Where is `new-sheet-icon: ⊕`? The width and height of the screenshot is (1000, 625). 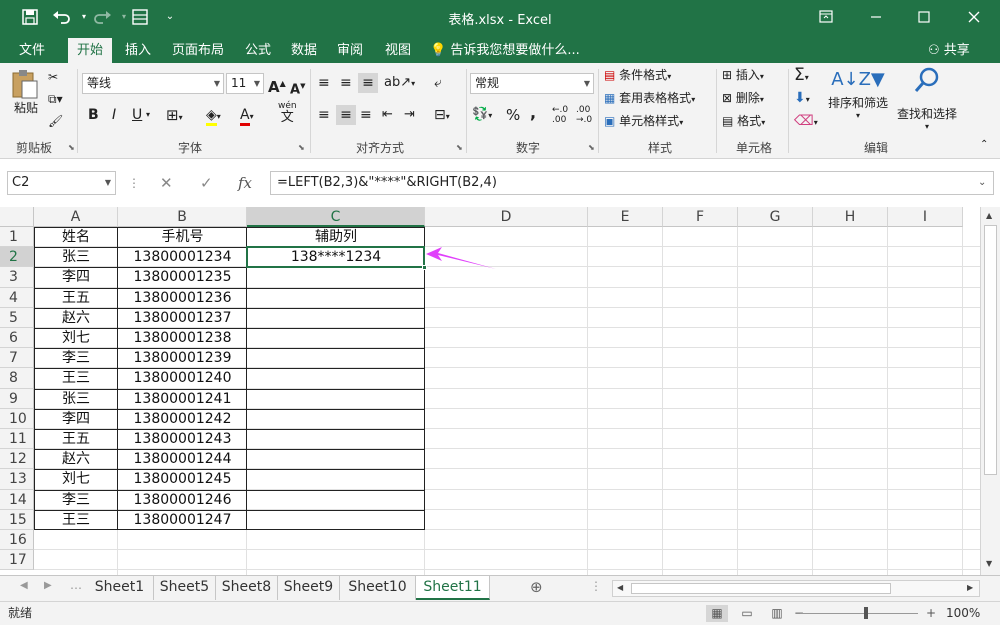 new-sheet-icon: ⊕ is located at coordinates (536, 587).